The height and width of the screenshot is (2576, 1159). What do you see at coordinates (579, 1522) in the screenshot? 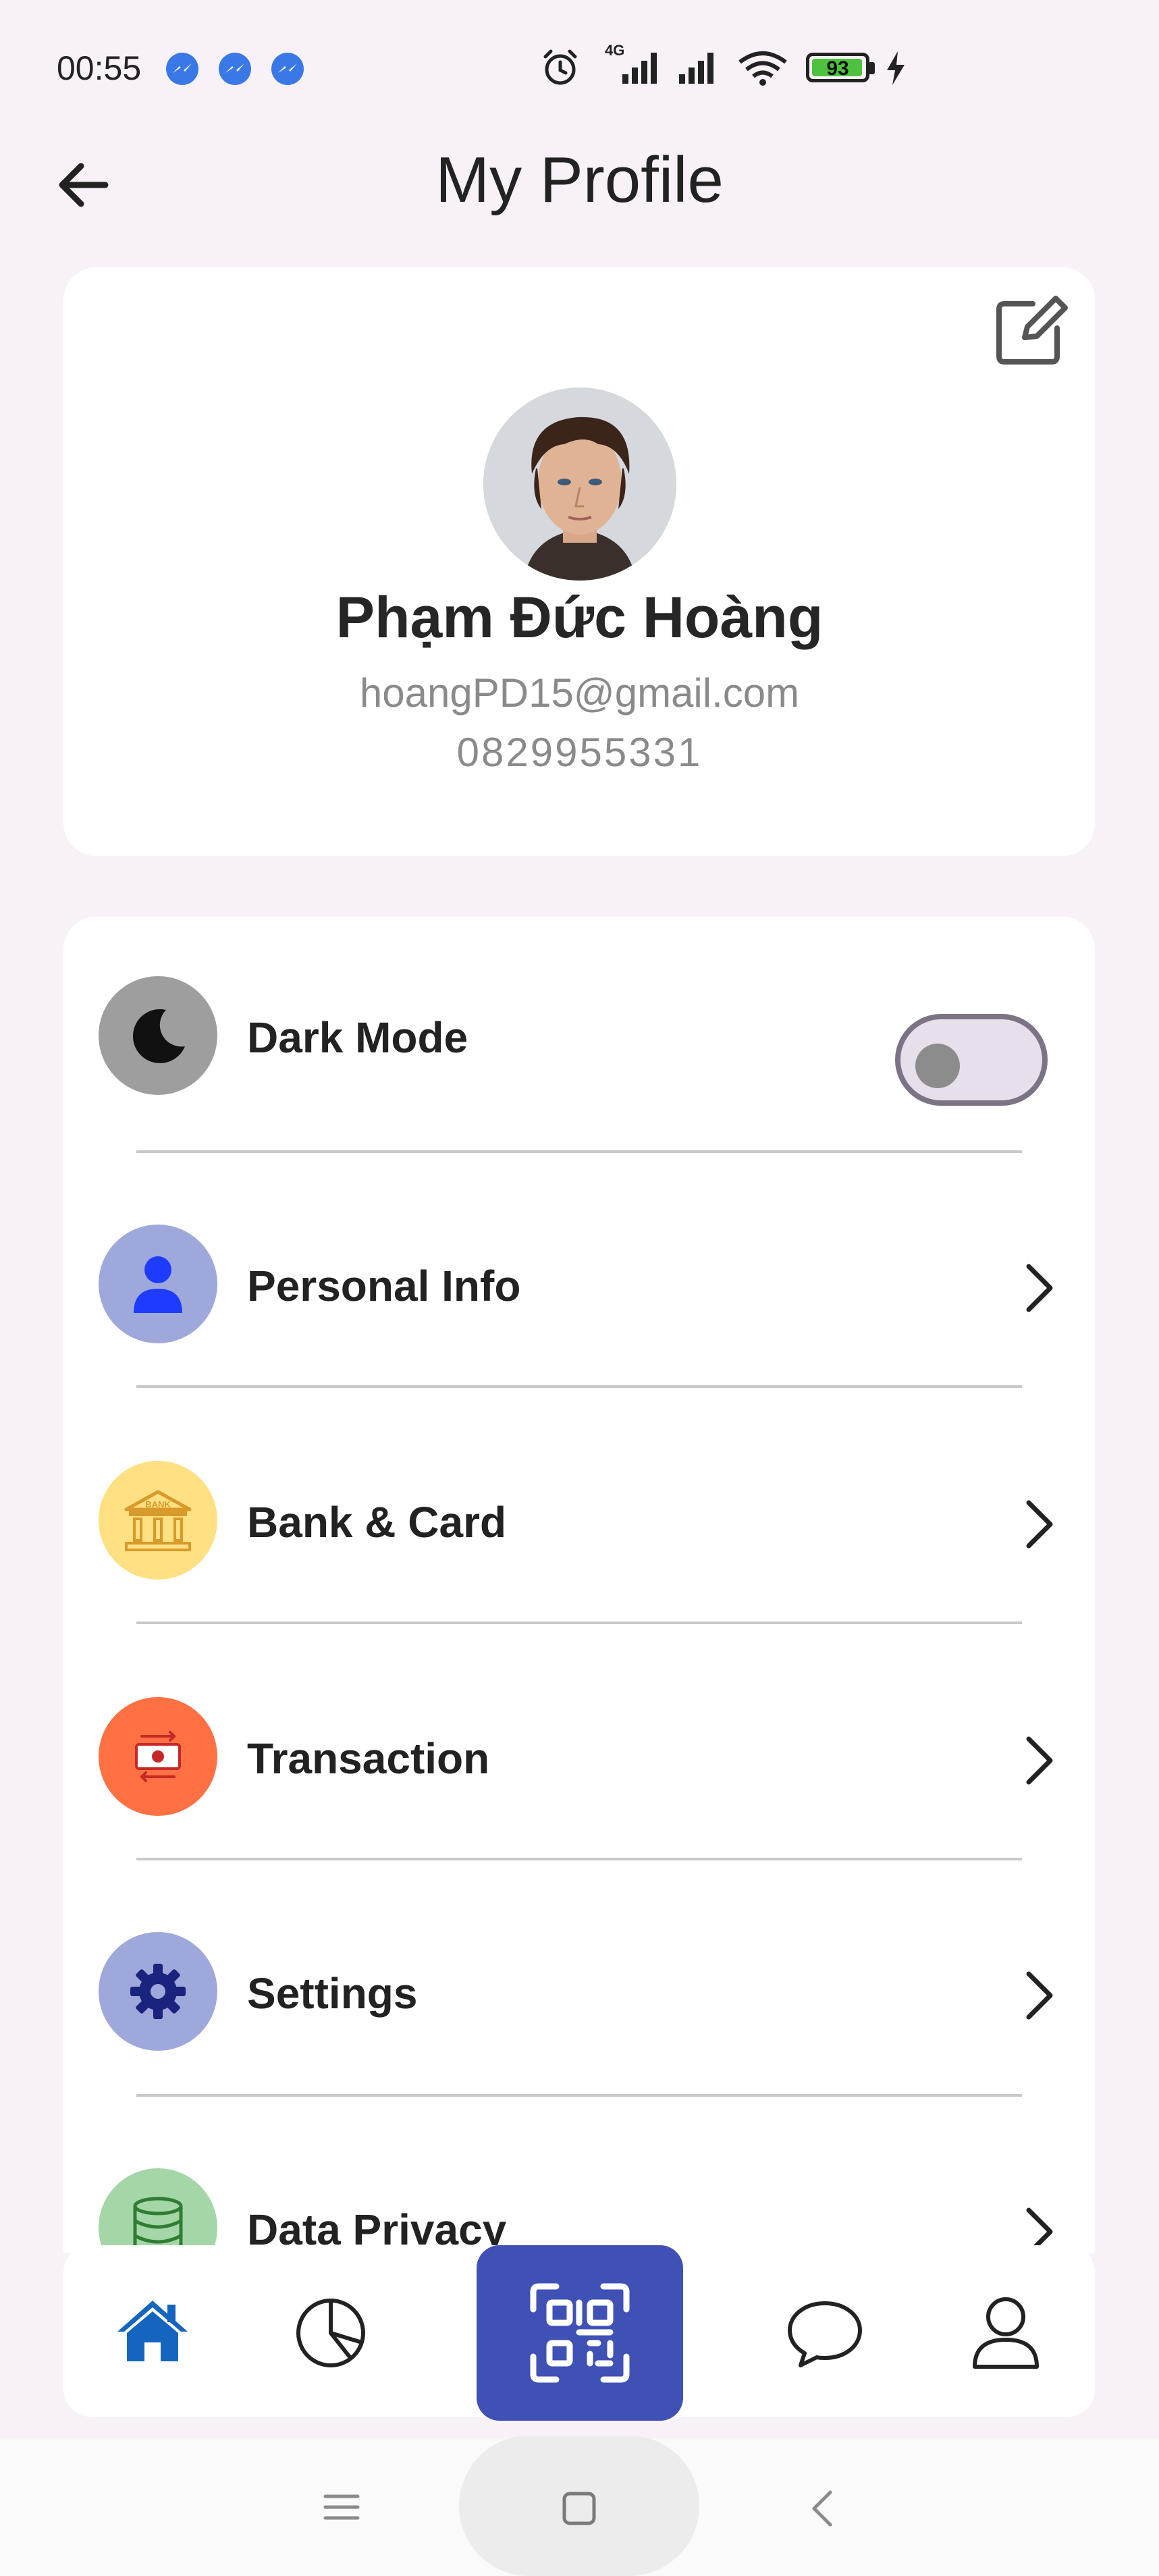
I see `menu-item-bank-card: BANK Bank & Card` at bounding box center [579, 1522].